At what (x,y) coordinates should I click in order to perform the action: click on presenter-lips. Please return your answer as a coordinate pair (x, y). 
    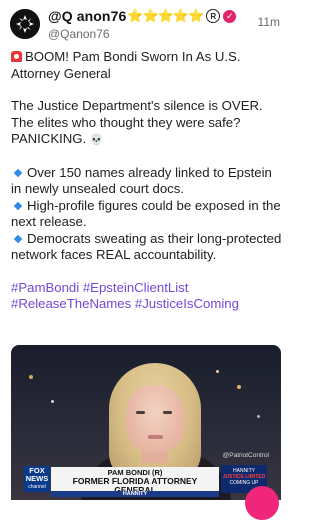
    Looking at the image, I should click on (155, 437).